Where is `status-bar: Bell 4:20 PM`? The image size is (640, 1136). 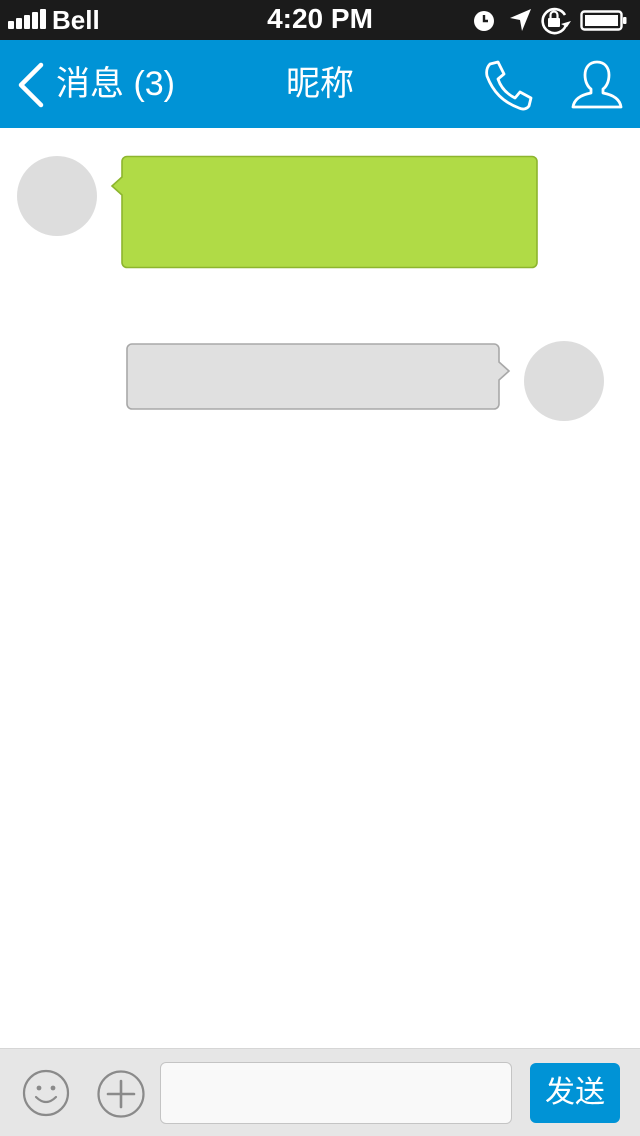
status-bar: Bell 4:20 PM is located at coordinates (320, 20).